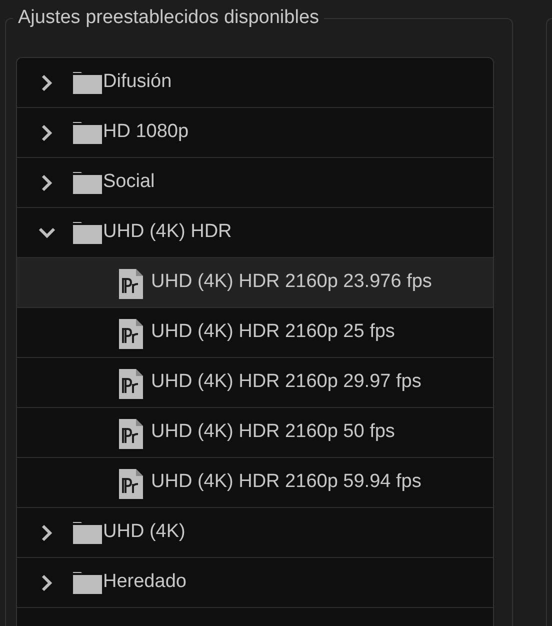 Image resolution: width=552 pixels, height=626 pixels. I want to click on folder-row: Difusión, so click(255, 83).